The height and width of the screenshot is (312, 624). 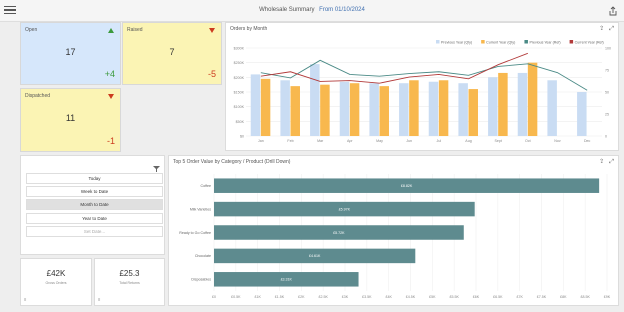 I want to click on y2-tick-label: 25, so click(x=607, y=115).